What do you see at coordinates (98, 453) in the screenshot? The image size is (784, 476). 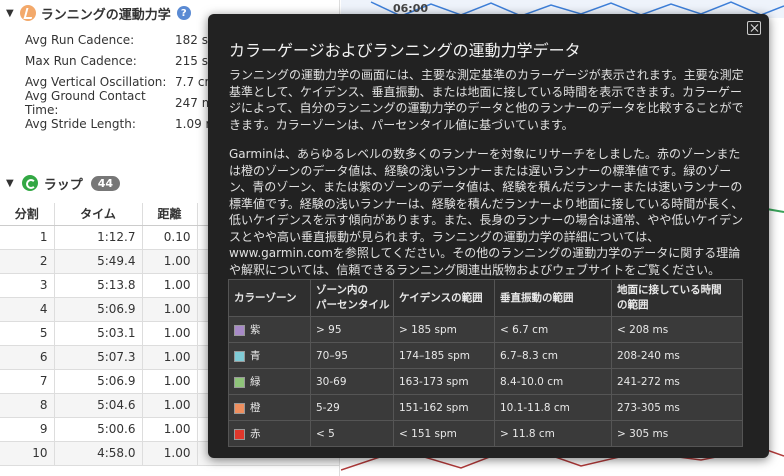 I see `table-cell: 4:58.0` at bounding box center [98, 453].